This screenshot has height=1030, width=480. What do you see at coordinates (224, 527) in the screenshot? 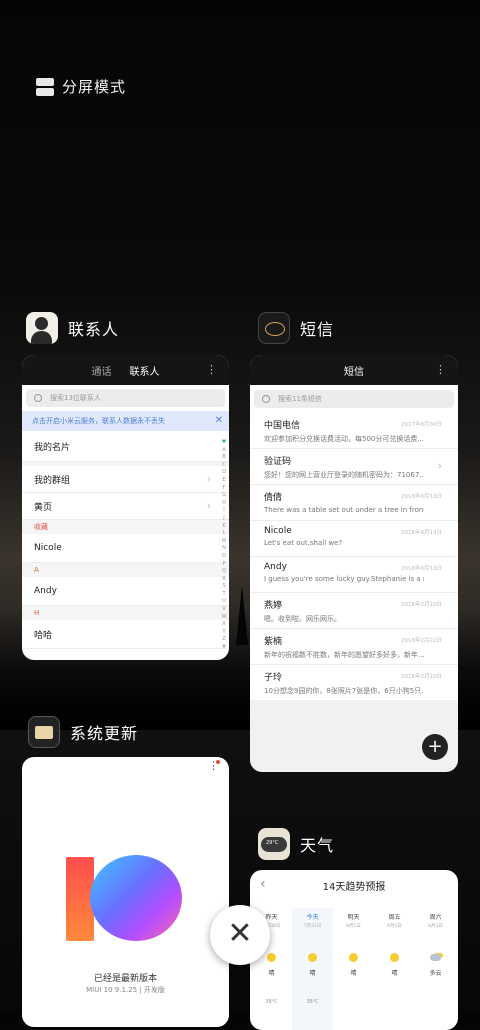
I see `alphabet-index-letter: K` at bounding box center [224, 527].